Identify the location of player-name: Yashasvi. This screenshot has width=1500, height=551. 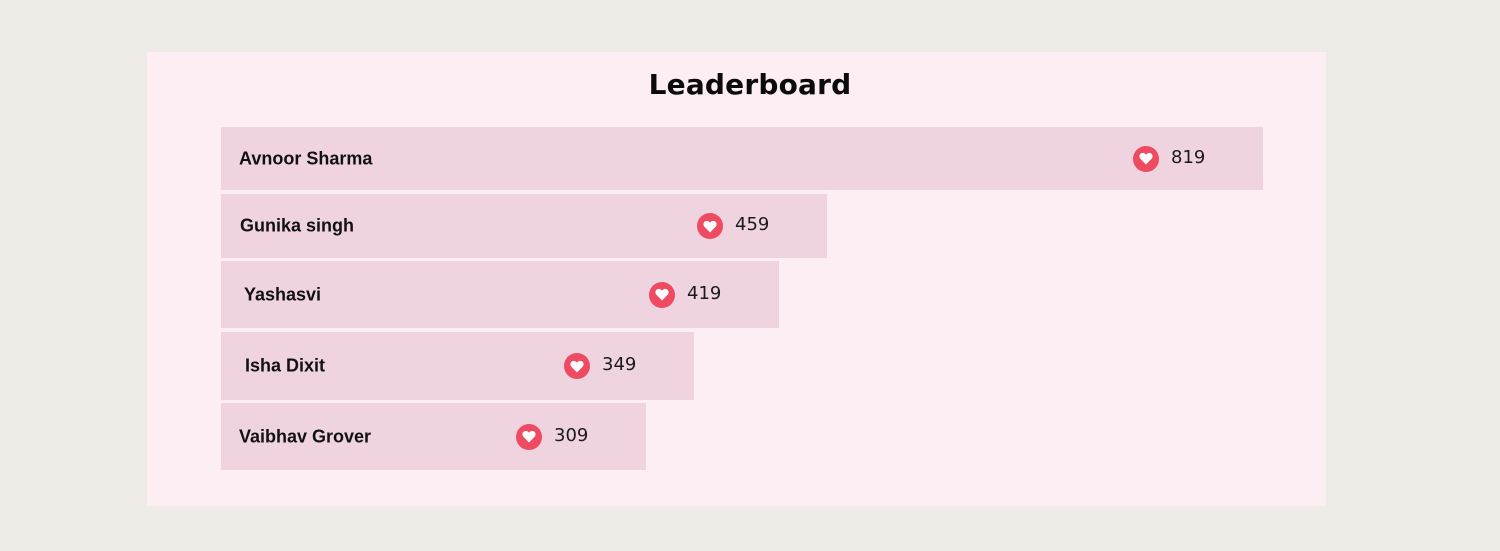
(283, 294).